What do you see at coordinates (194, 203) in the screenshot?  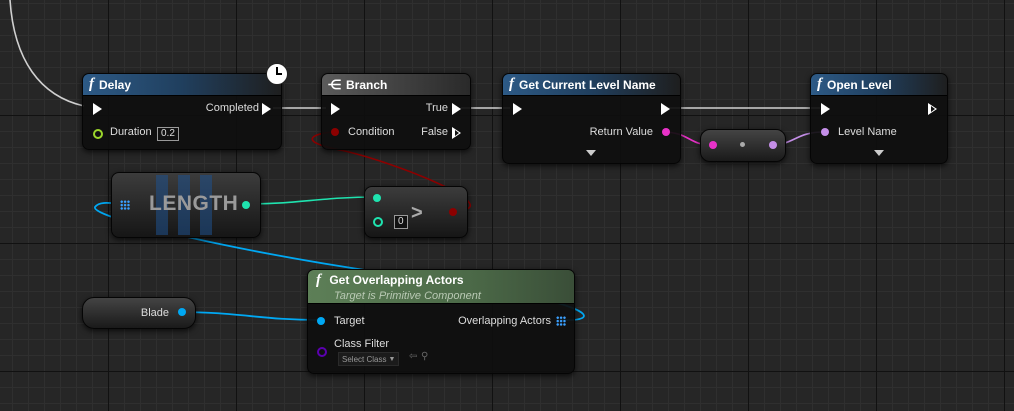 I see `length-title: LENGTH` at bounding box center [194, 203].